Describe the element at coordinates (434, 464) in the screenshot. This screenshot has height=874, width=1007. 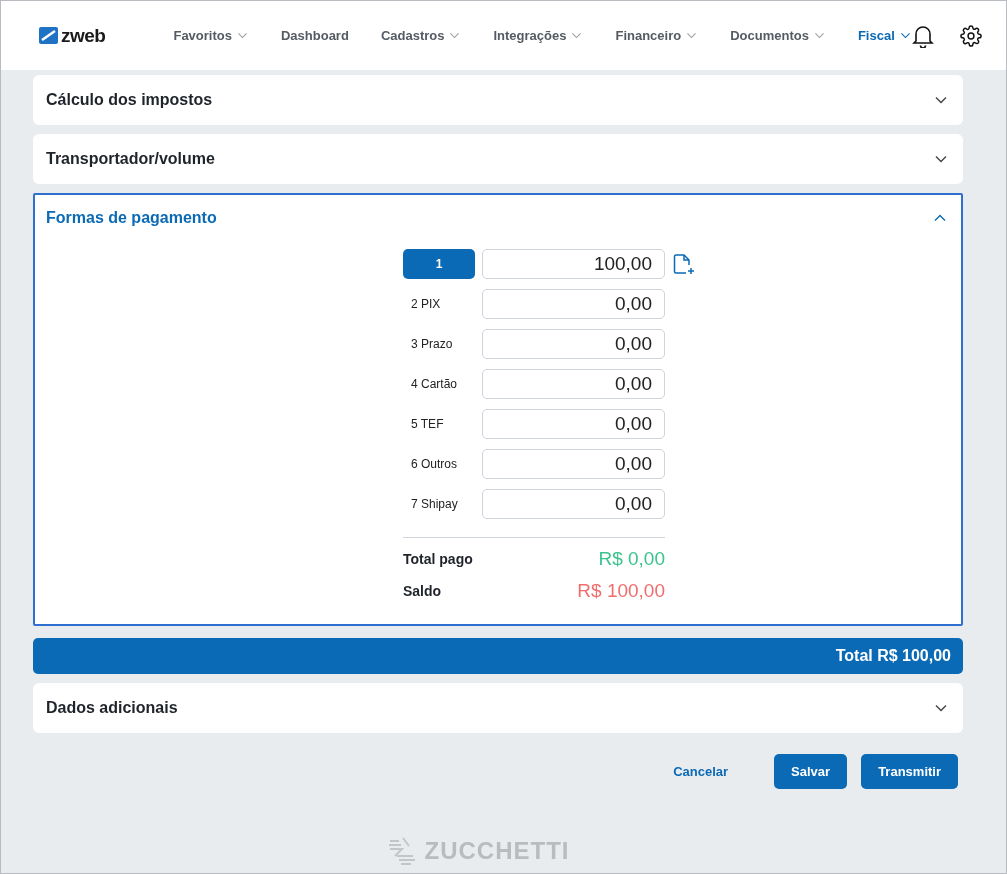
I see `payment-method-label: 6 Outros` at that location.